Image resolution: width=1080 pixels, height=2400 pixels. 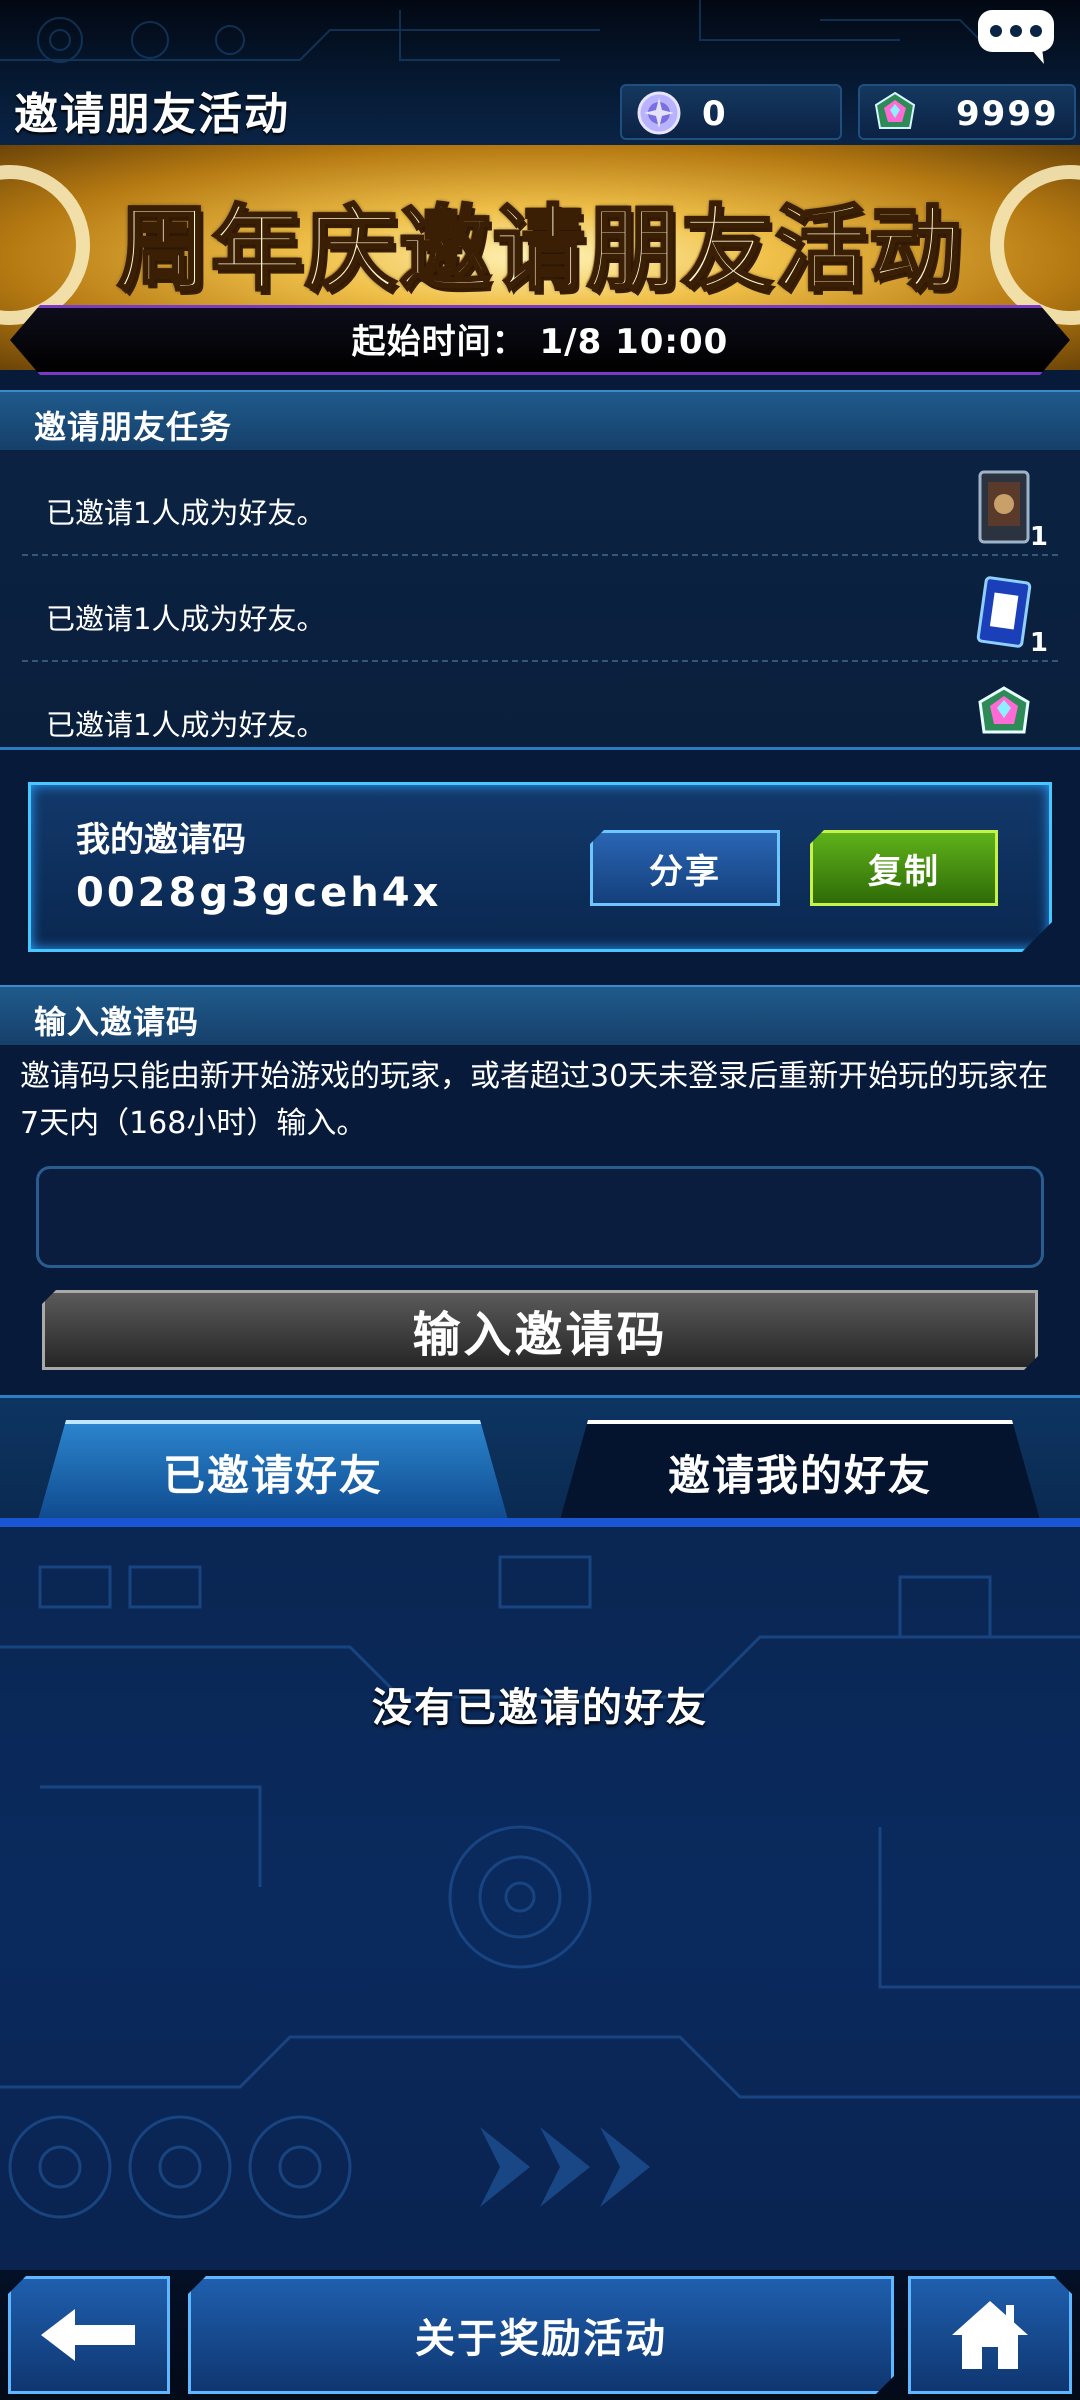 I want to click on tab-friends-who-invited-me: 邀请我的好友, so click(x=800, y=1470).